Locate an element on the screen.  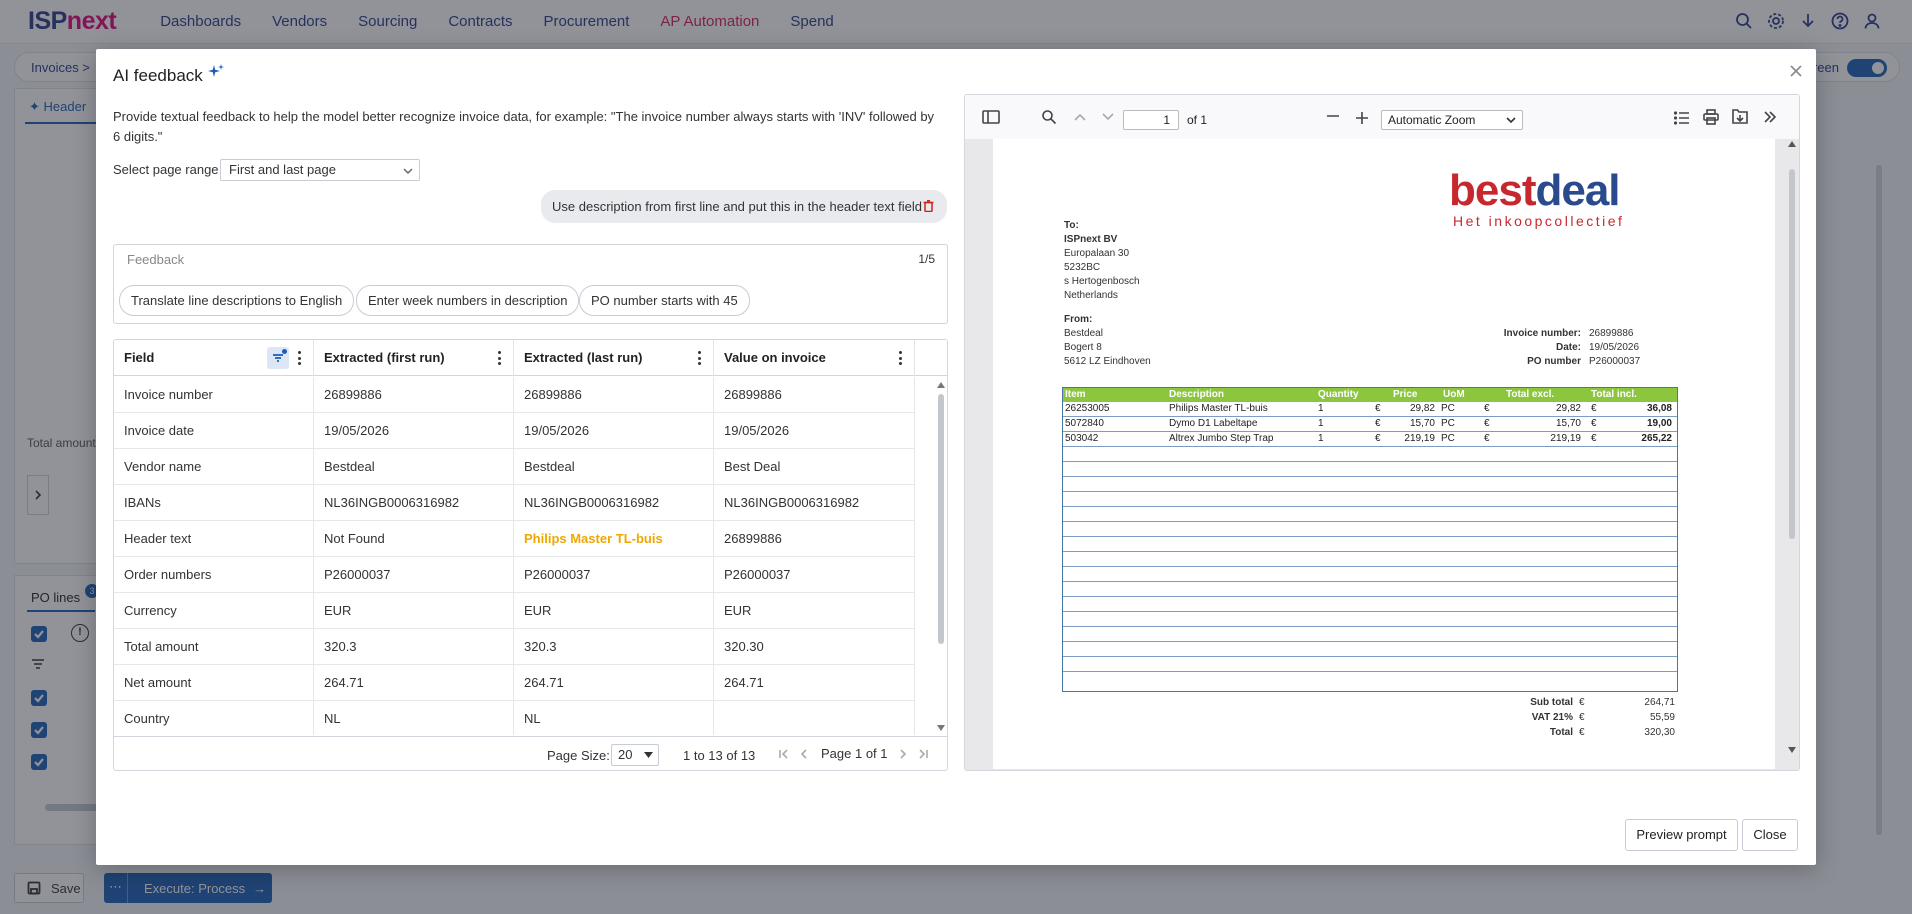
column-header-last-run: Extracted (last run) is located at coordinates (614, 358).